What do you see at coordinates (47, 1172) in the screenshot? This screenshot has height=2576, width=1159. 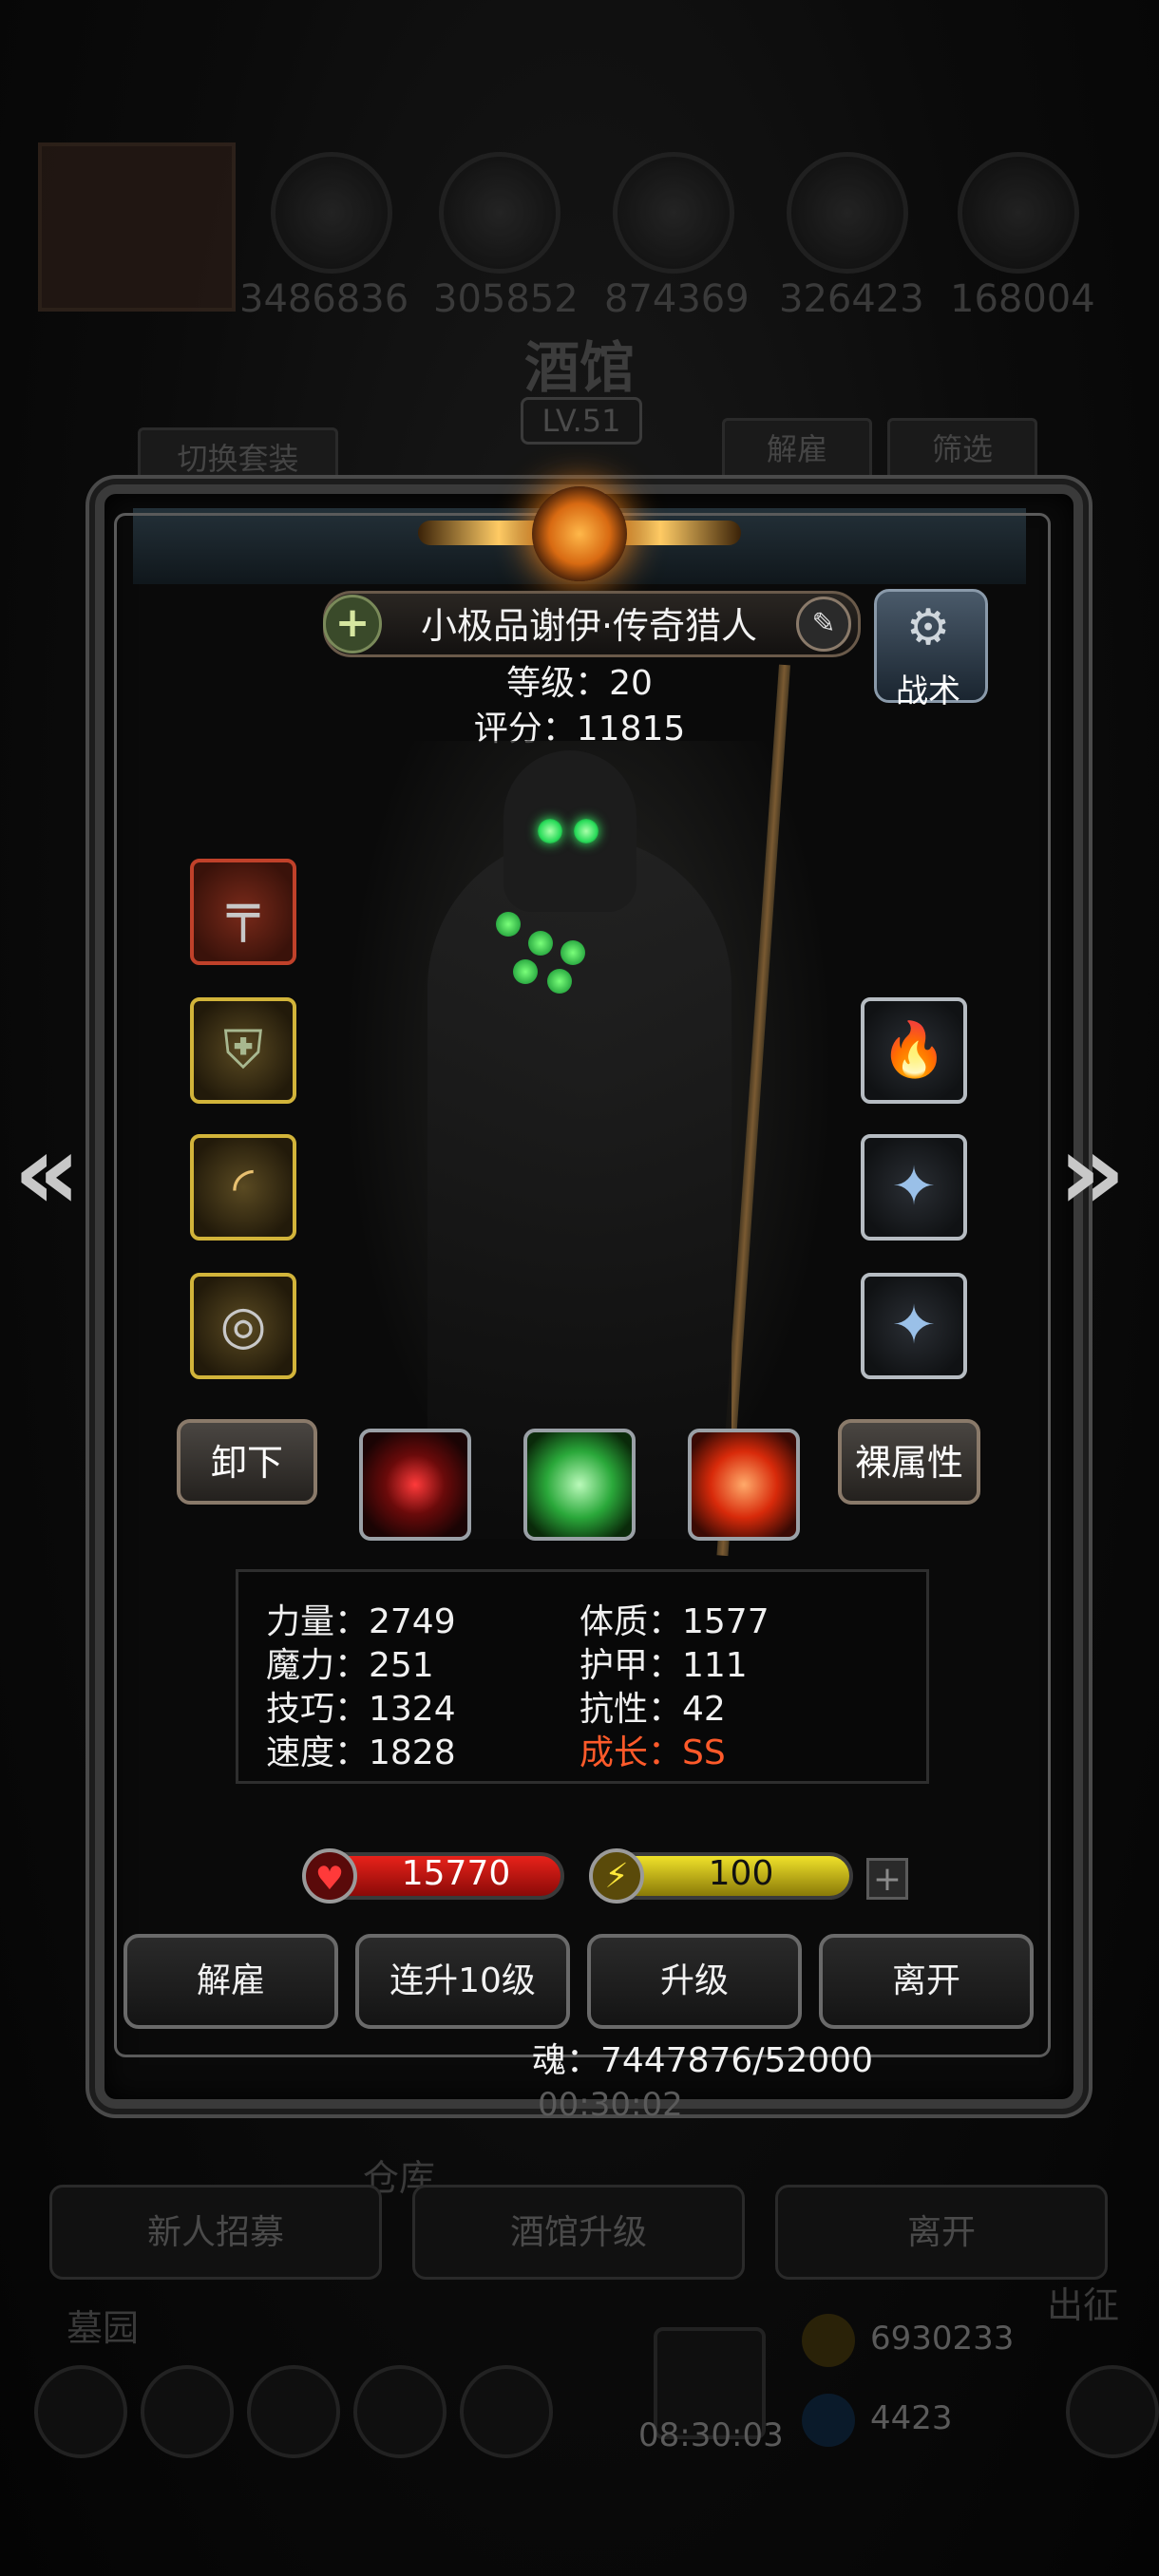 I see `prev-hero-arrow-icon: «` at bounding box center [47, 1172].